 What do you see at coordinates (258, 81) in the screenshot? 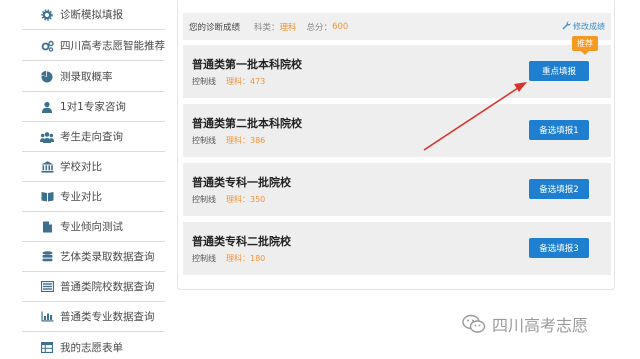
I see `control-line-value: 473` at bounding box center [258, 81].